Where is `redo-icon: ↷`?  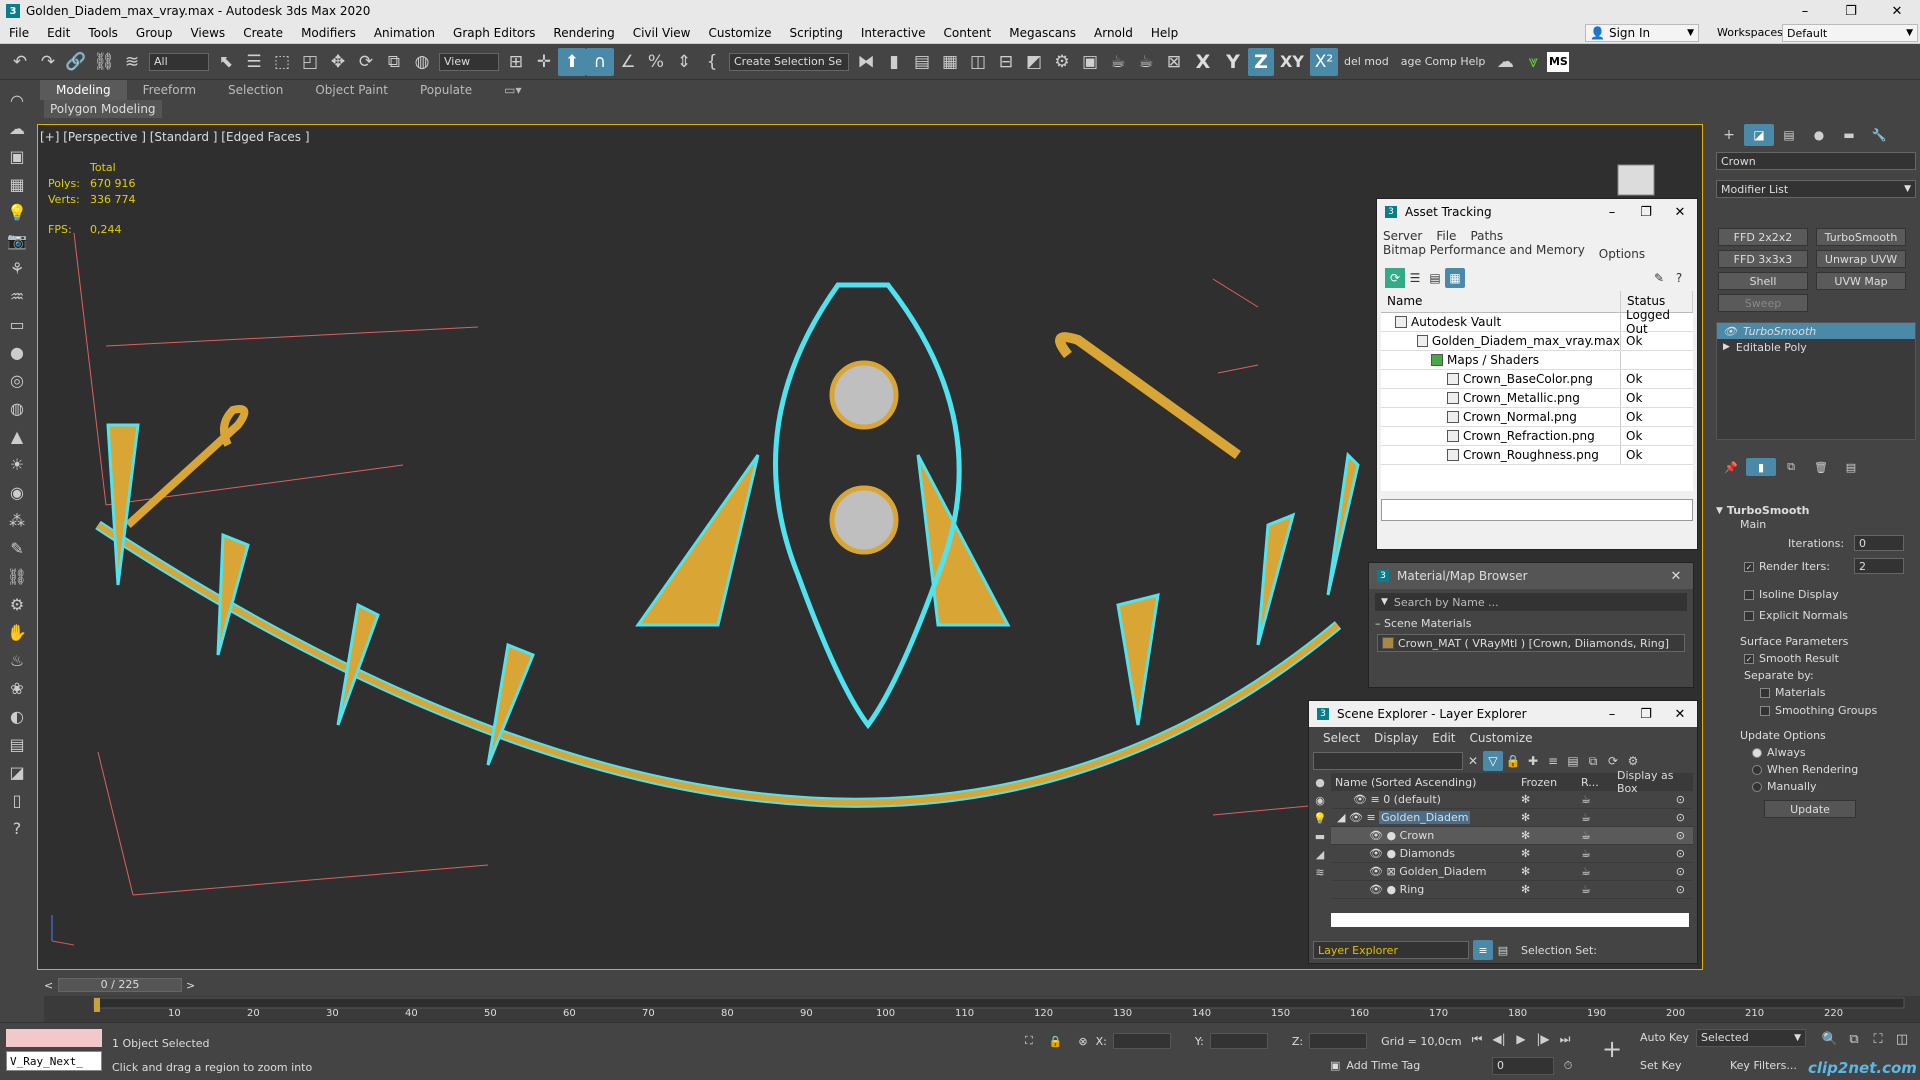 redo-icon: ↷ is located at coordinates (48, 62).